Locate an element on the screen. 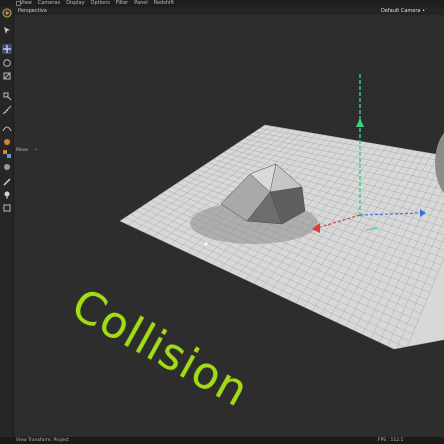  render-icon is located at coordinates (7, 208).